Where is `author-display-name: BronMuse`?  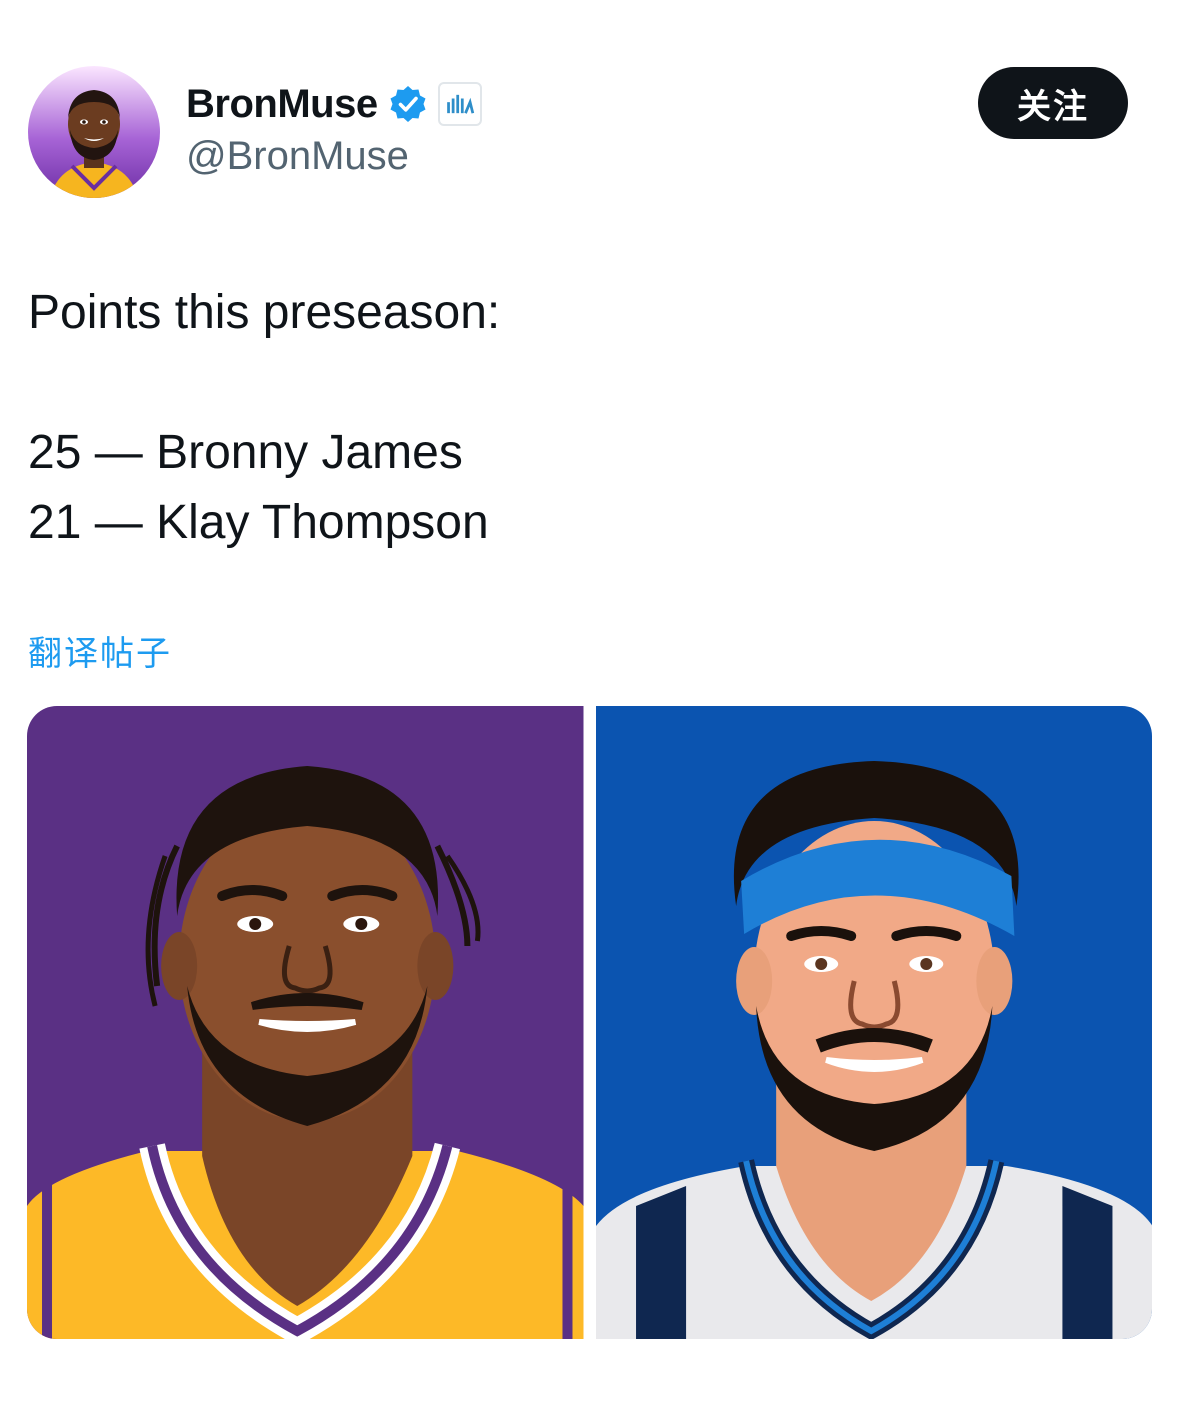 author-display-name: BronMuse is located at coordinates (282, 104).